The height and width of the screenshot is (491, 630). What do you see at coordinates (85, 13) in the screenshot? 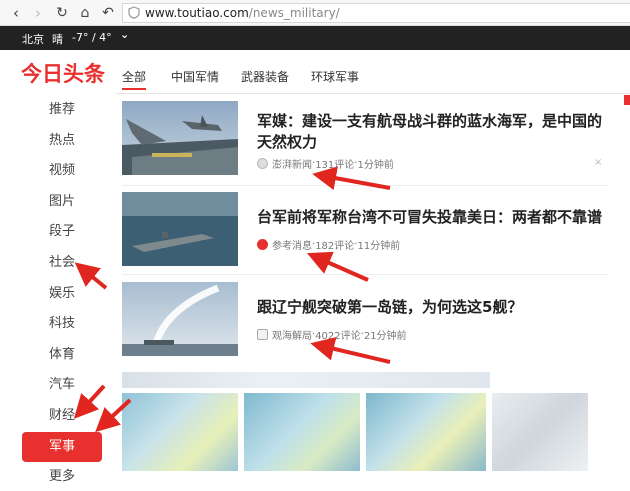
I see `home-icon: ⌂` at bounding box center [85, 13].